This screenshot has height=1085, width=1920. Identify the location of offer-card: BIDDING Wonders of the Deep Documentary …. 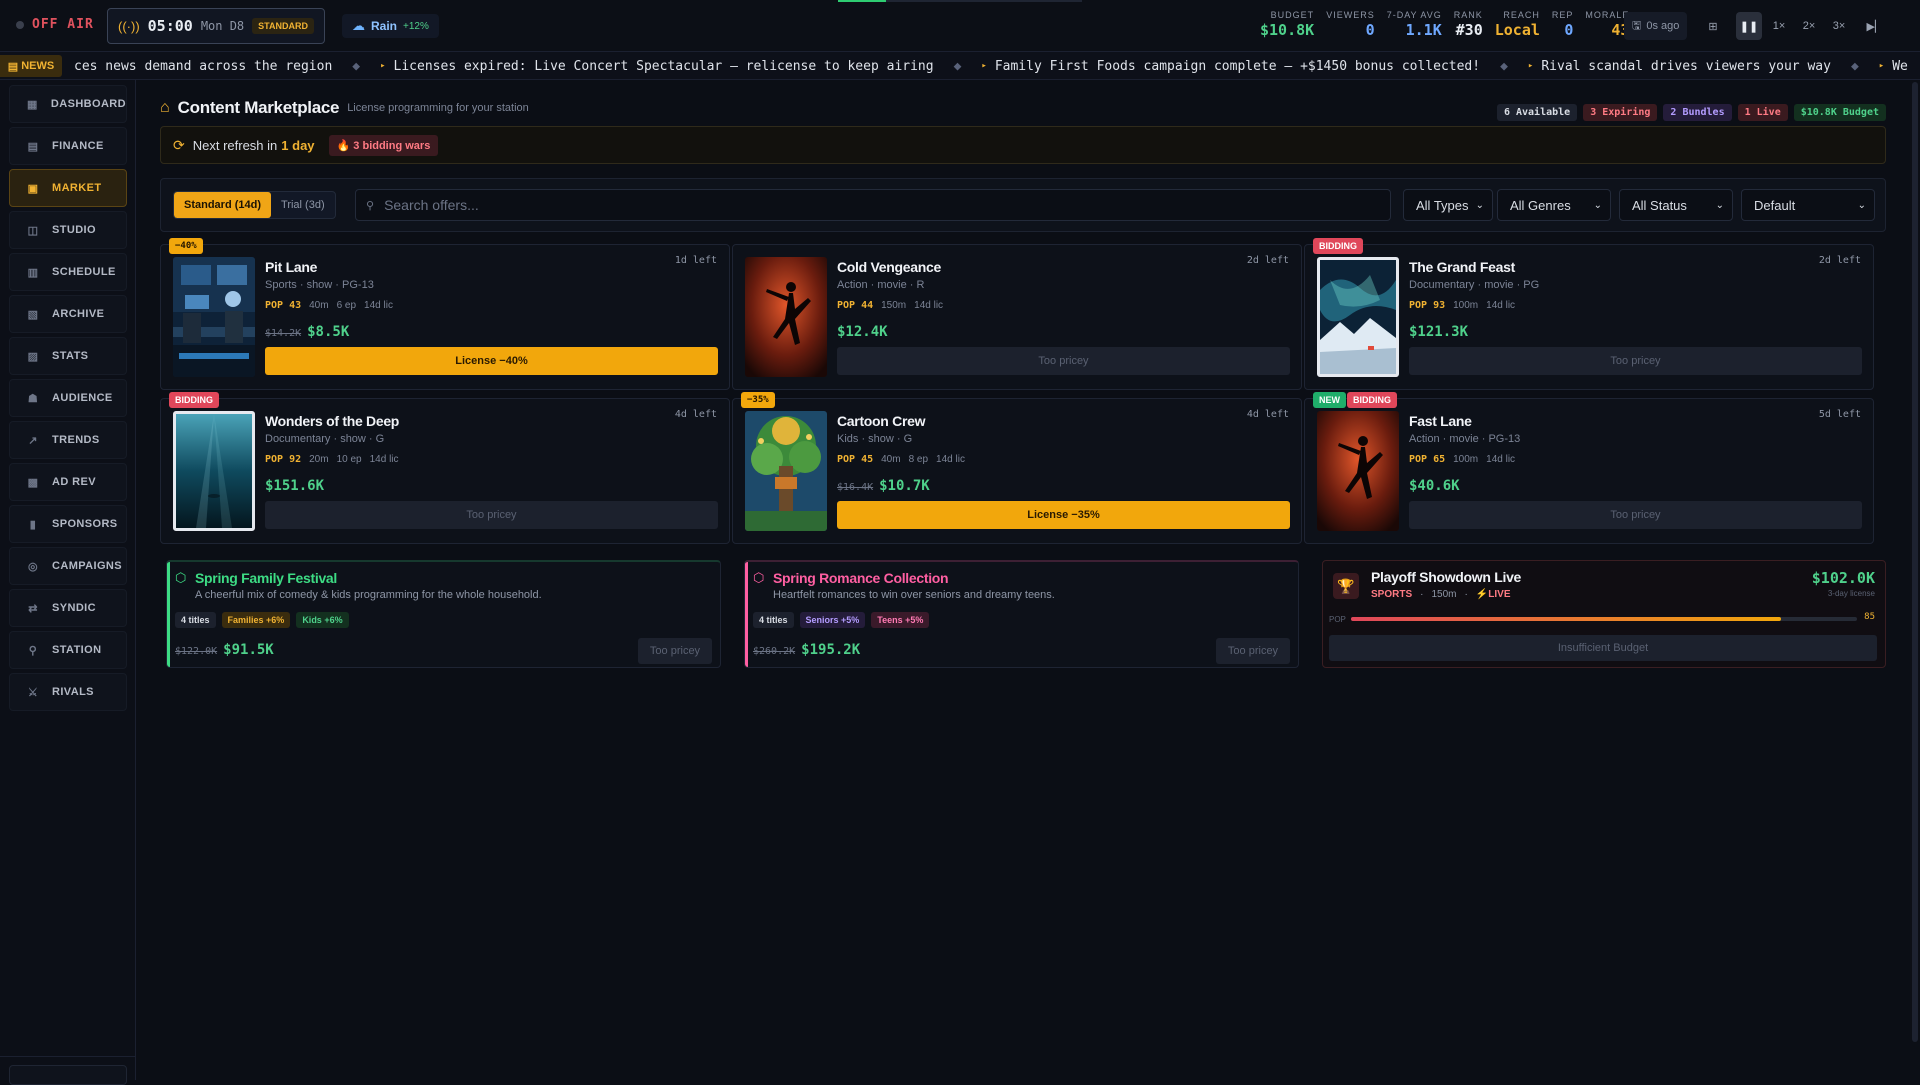
(445, 468).